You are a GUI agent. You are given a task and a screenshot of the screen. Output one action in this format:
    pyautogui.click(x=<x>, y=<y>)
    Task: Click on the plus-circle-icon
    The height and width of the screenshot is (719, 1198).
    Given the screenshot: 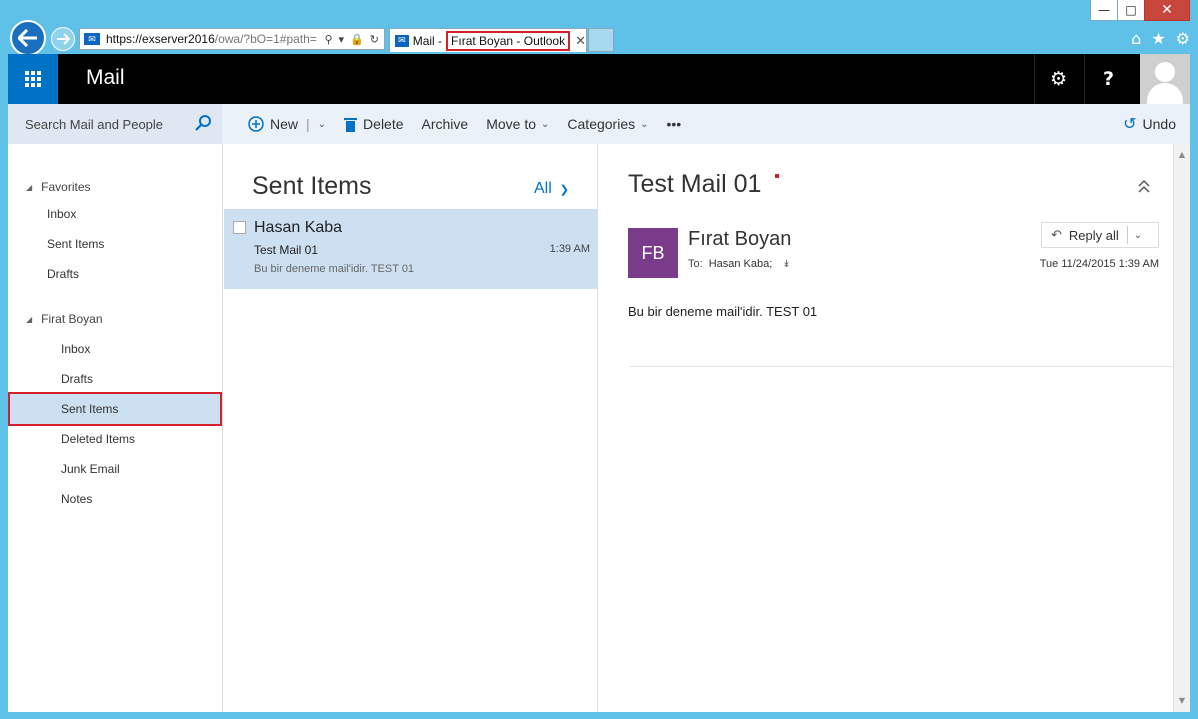 What is the action you would take?
    pyautogui.click(x=256, y=124)
    